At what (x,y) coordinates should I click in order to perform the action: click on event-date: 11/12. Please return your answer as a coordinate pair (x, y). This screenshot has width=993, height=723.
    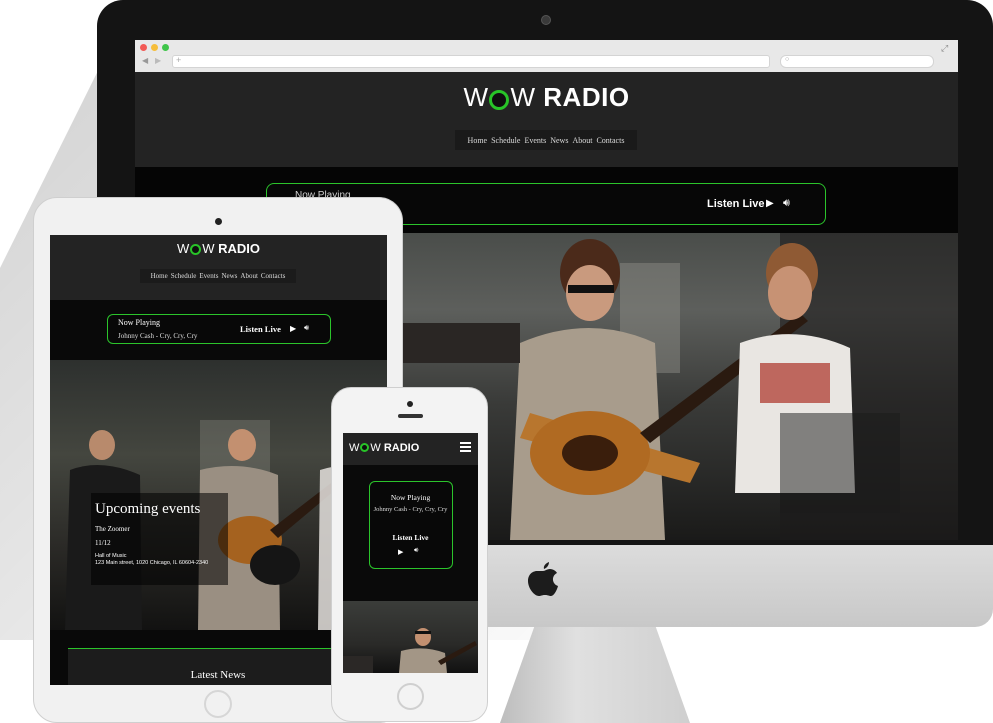
    Looking at the image, I should click on (103, 543).